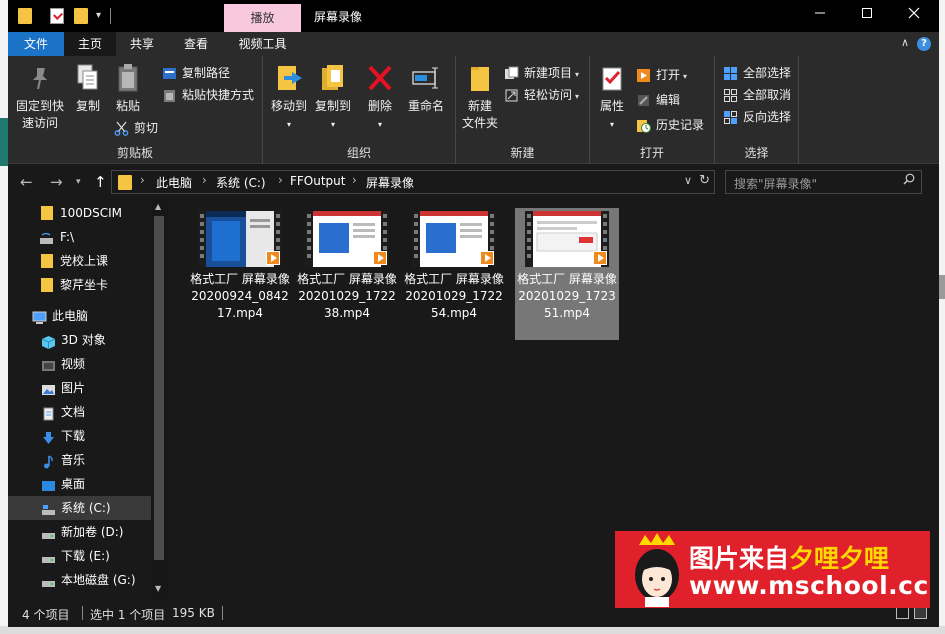  Describe the element at coordinates (347, 274) in the screenshot. I see `file-item: 格式工厂 屏幕录像20201029_172238.mp4` at that location.